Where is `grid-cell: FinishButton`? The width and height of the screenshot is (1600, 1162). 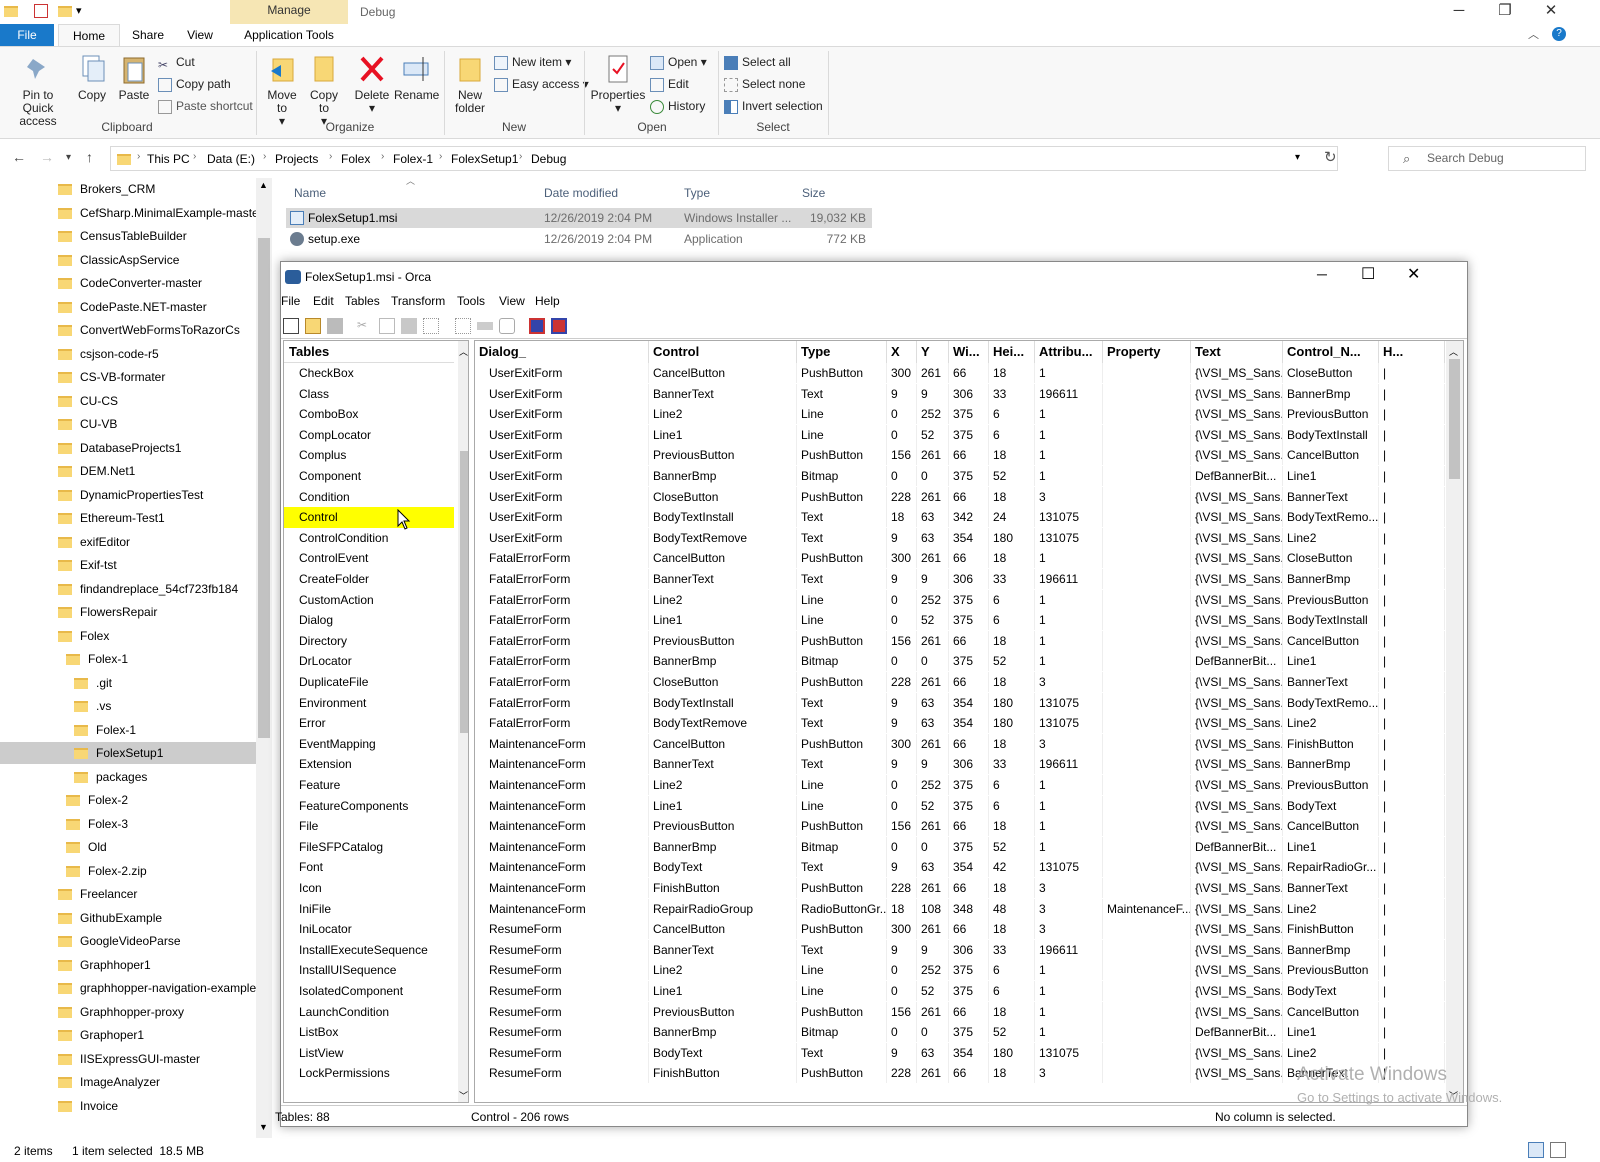 grid-cell: FinishButton is located at coordinates (1331, 929).